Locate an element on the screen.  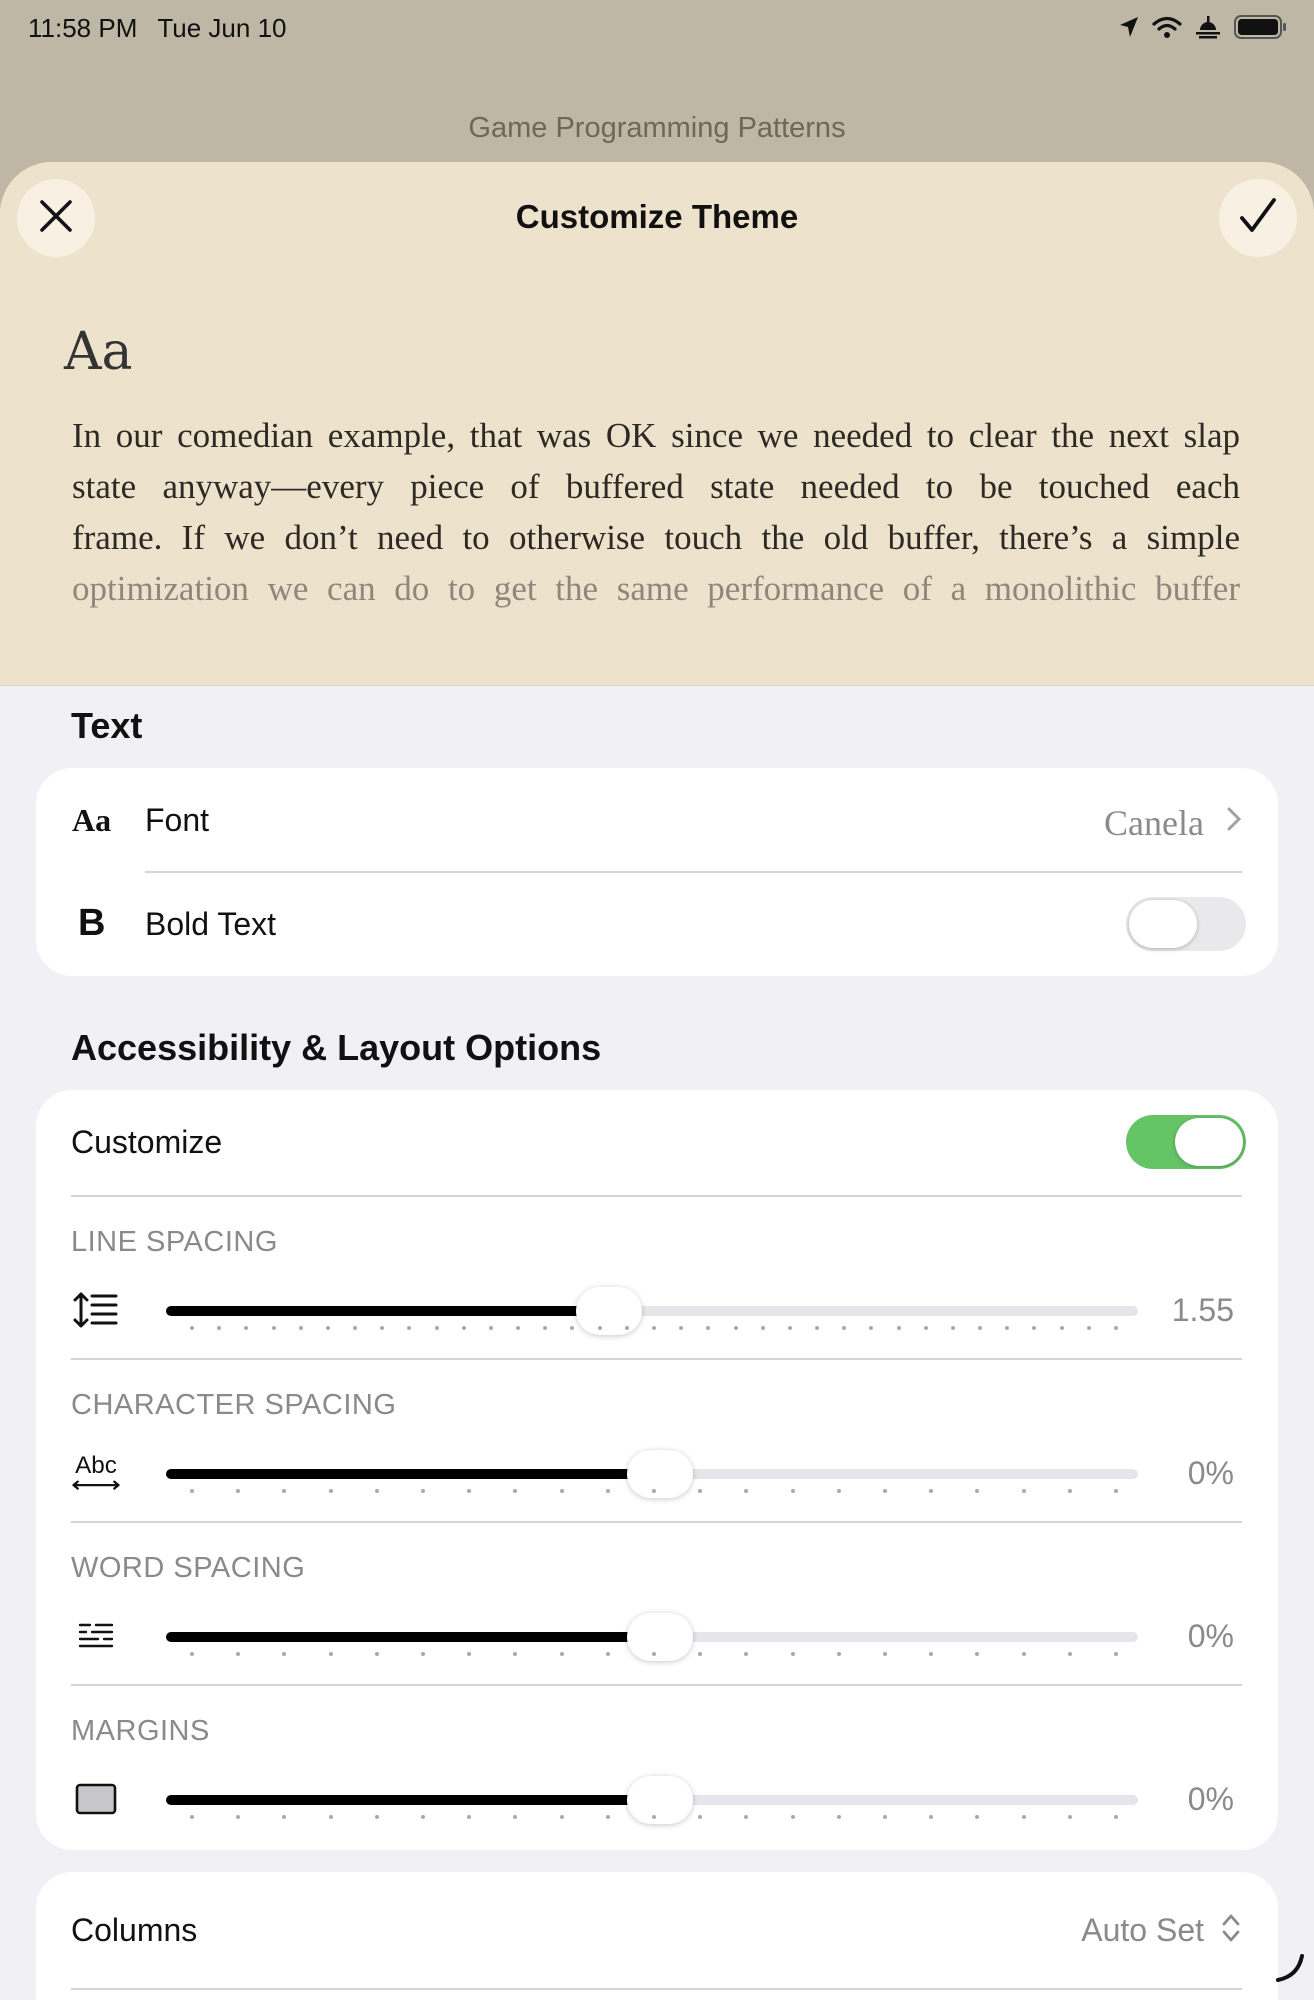
bold-icon: B is located at coordinates (92, 923).